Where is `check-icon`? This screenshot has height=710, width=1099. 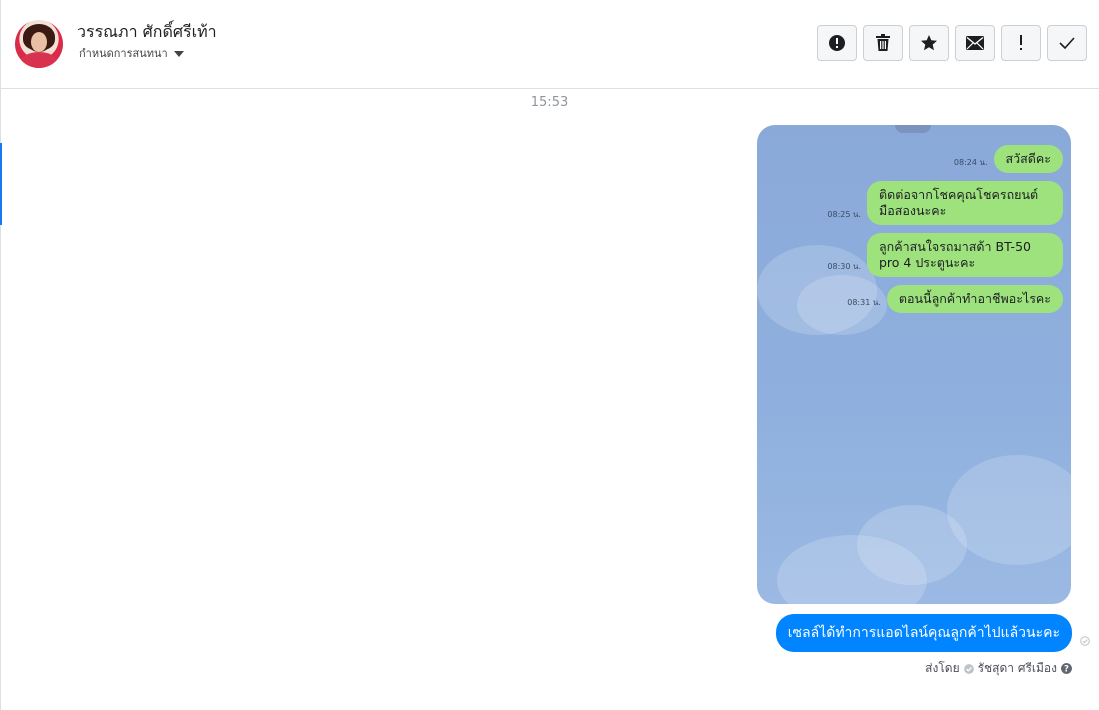
check-icon is located at coordinates (1067, 43).